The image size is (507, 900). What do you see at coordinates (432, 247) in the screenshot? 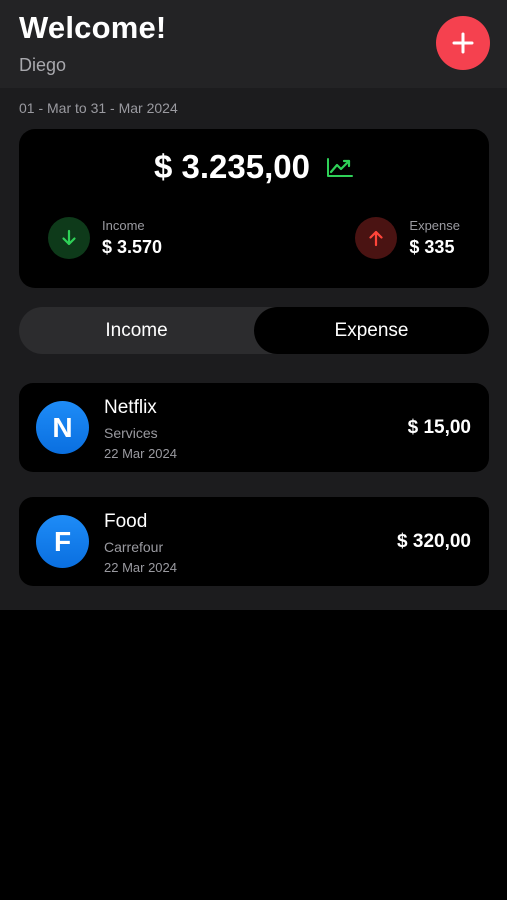
I see `expense-value: $ 335` at bounding box center [432, 247].